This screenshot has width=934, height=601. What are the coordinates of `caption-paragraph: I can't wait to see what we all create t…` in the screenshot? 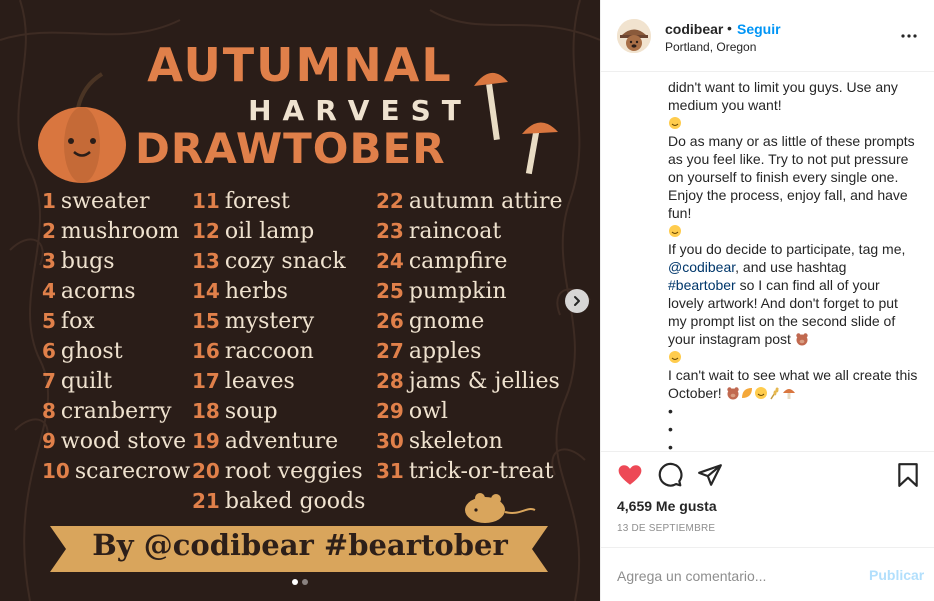 It's located at (793, 384).